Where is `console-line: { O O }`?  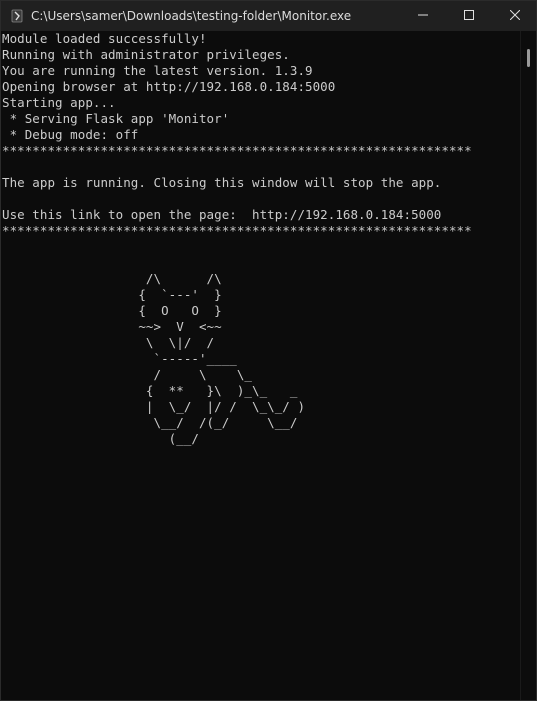
console-line: { O O } is located at coordinates (112, 310).